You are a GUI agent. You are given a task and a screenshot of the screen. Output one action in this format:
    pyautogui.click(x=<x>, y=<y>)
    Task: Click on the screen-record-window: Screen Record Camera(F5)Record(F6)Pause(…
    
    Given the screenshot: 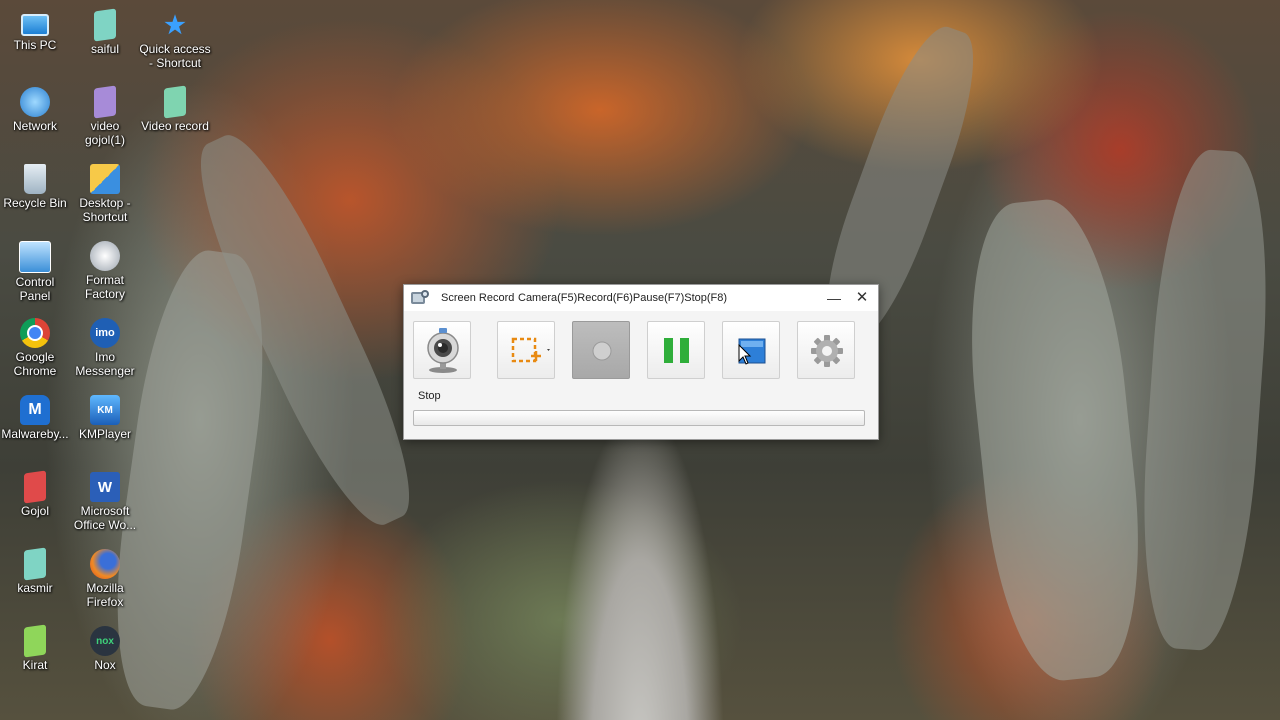 What is the action you would take?
    pyautogui.click(x=641, y=362)
    